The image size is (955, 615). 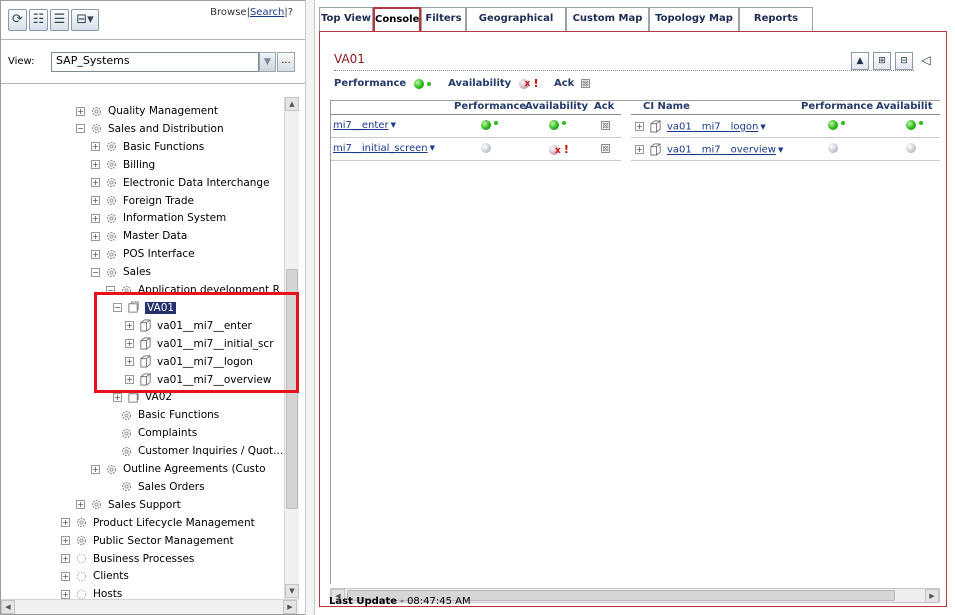 I want to click on tree-node: + Master Data, so click(x=139, y=236).